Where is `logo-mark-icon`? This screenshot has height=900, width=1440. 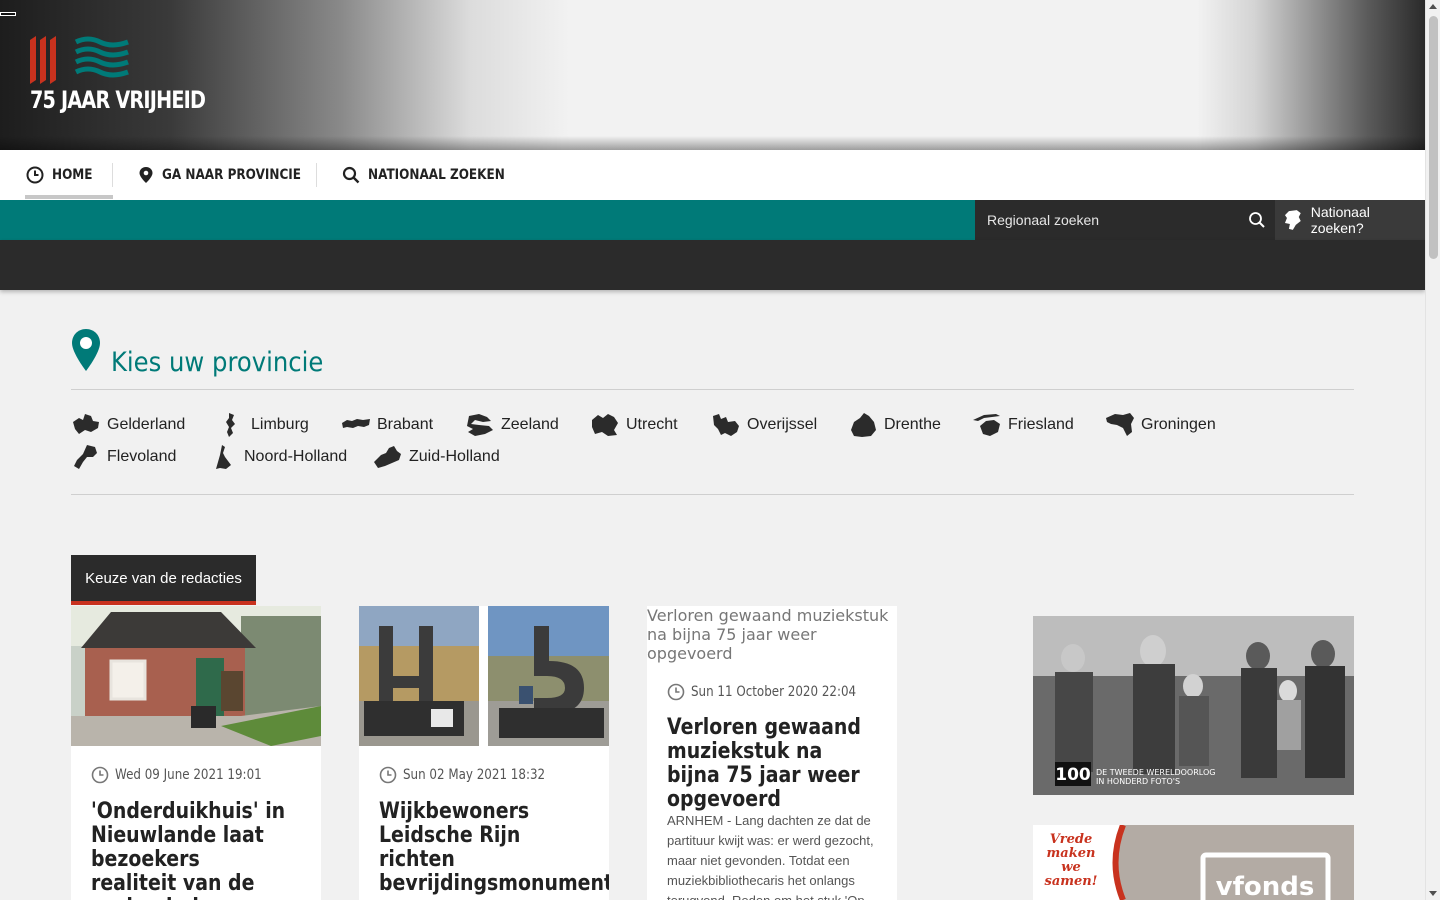
logo-mark-icon is located at coordinates (79, 60).